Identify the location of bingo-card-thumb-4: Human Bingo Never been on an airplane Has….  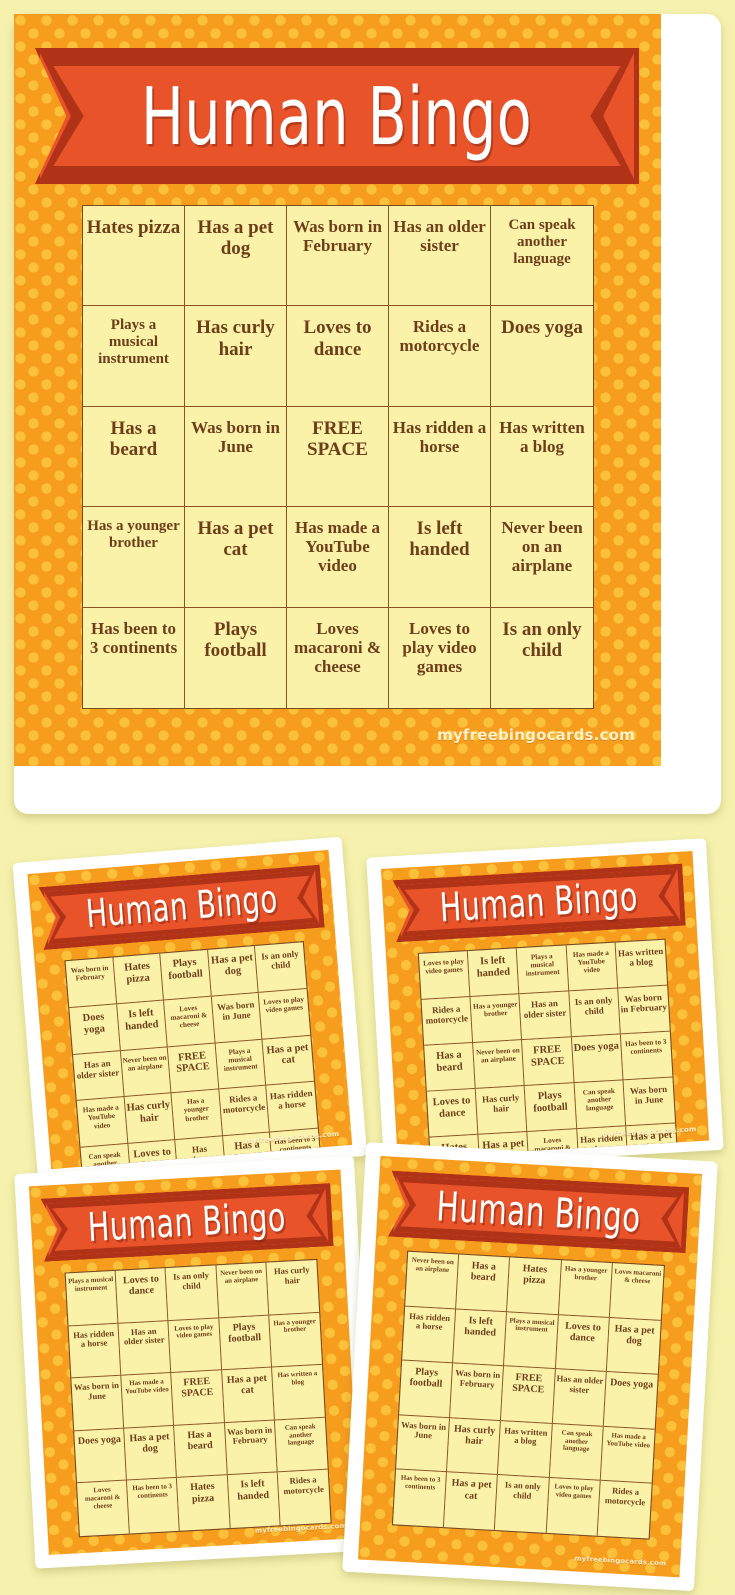
(530, 1367).